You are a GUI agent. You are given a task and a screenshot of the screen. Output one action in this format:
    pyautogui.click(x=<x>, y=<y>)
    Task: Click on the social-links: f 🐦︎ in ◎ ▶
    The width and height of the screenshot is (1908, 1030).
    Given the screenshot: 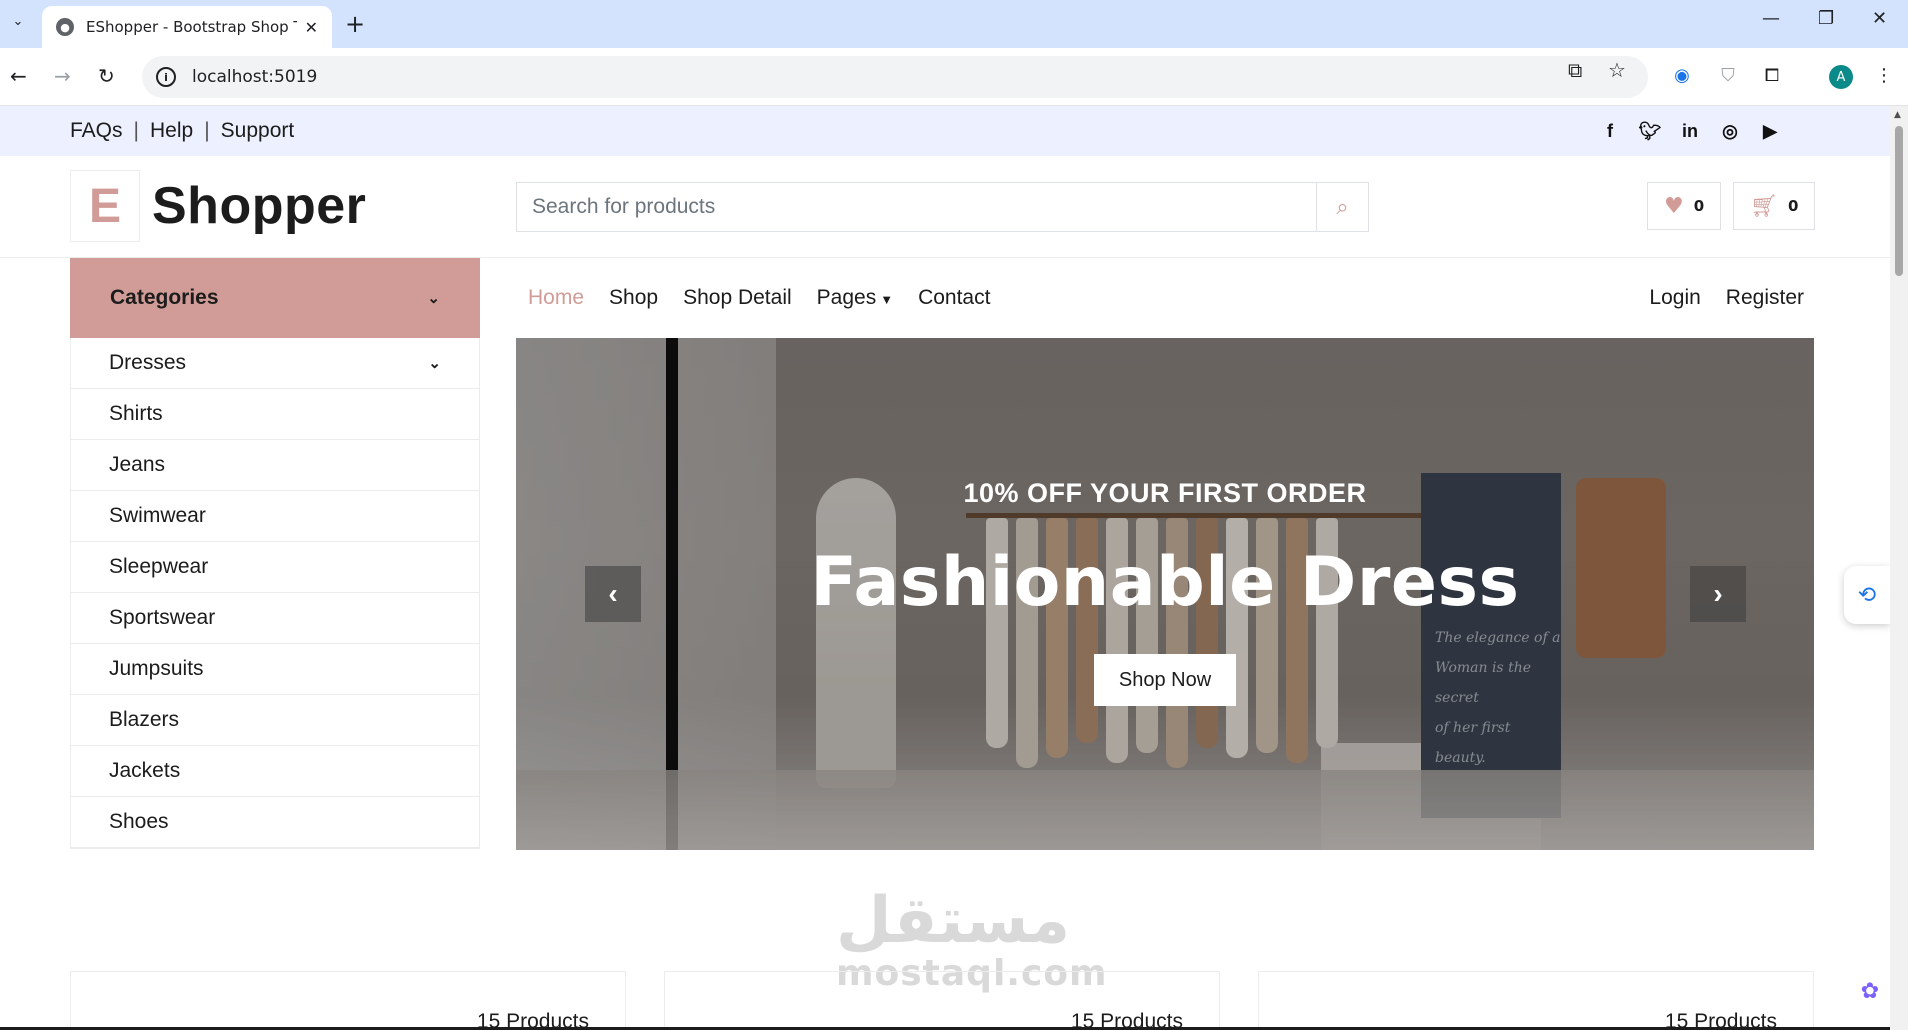 What is the action you would take?
    pyautogui.click(x=1690, y=131)
    